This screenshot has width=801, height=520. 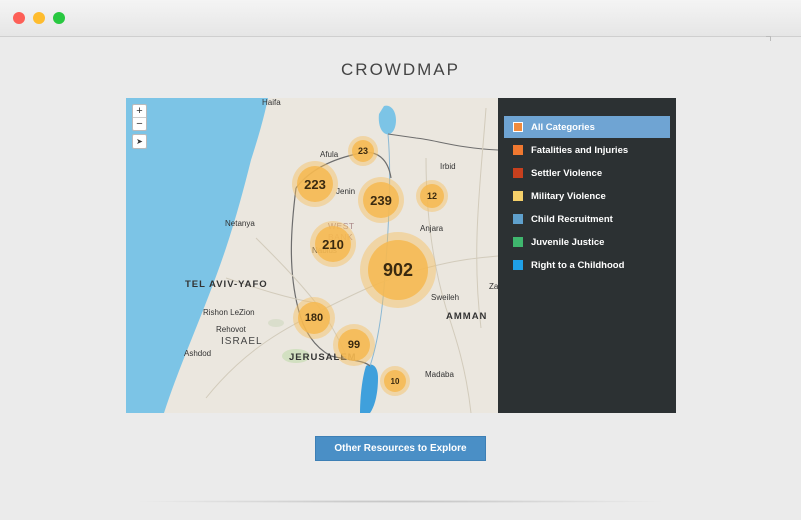 I want to click on minimize-window-button, so click(x=39, y=18).